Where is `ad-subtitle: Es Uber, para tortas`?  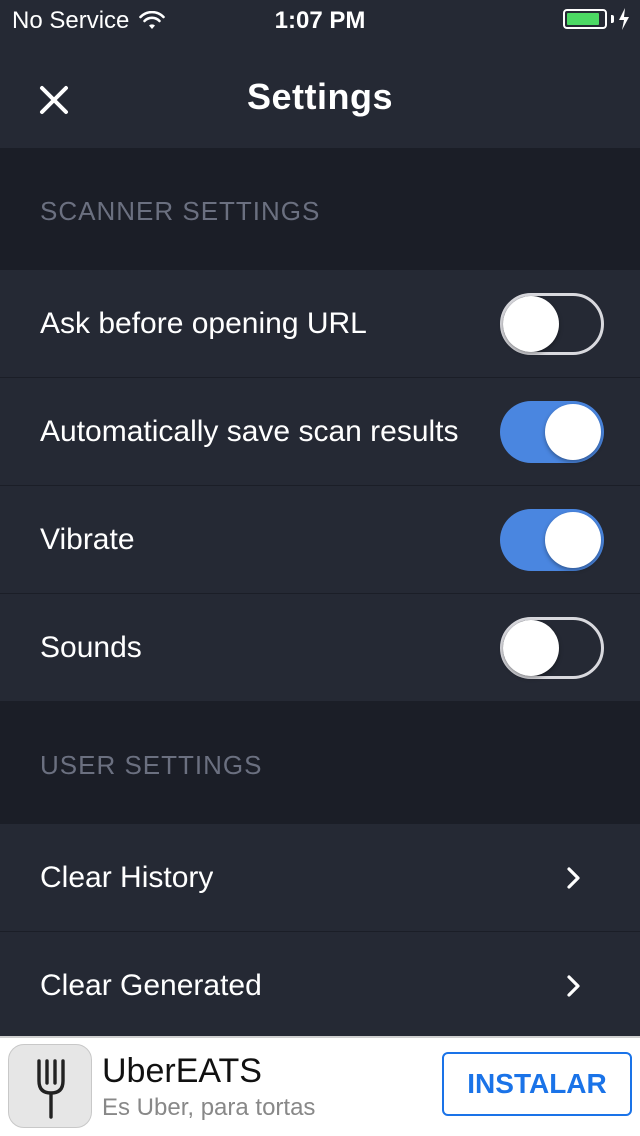 ad-subtitle: Es Uber, para tortas is located at coordinates (209, 1107).